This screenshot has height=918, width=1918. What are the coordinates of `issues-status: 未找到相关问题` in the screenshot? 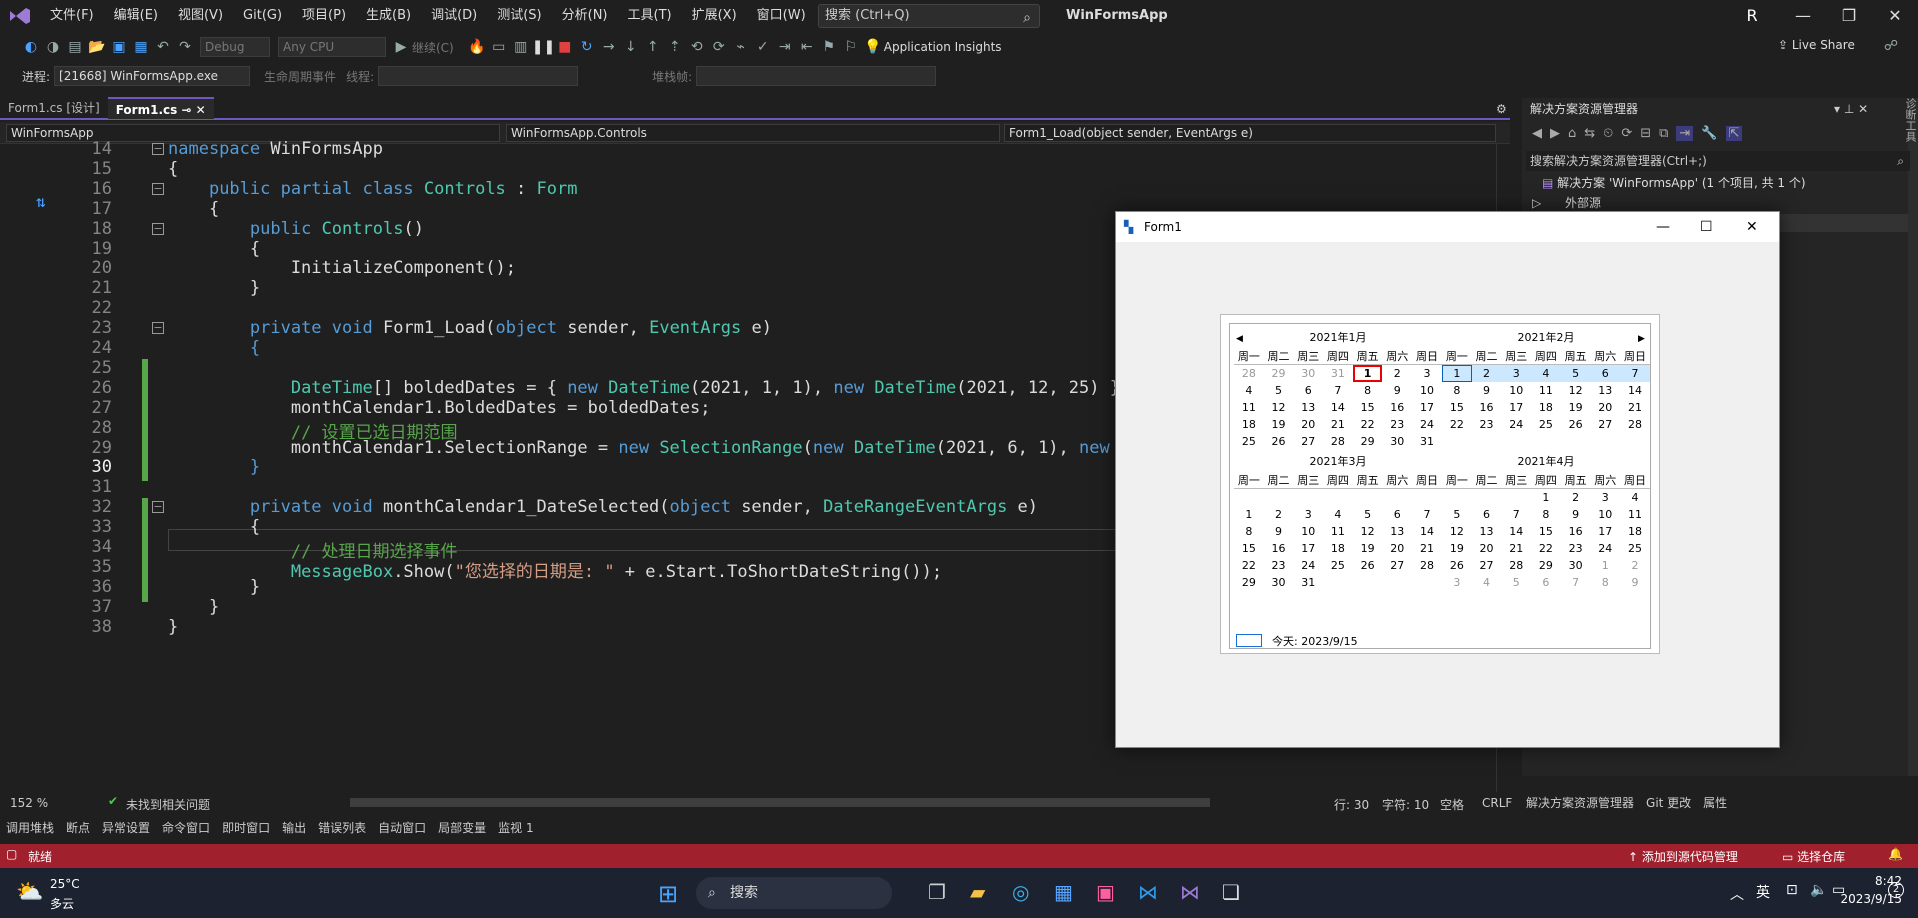 It's located at (168, 804).